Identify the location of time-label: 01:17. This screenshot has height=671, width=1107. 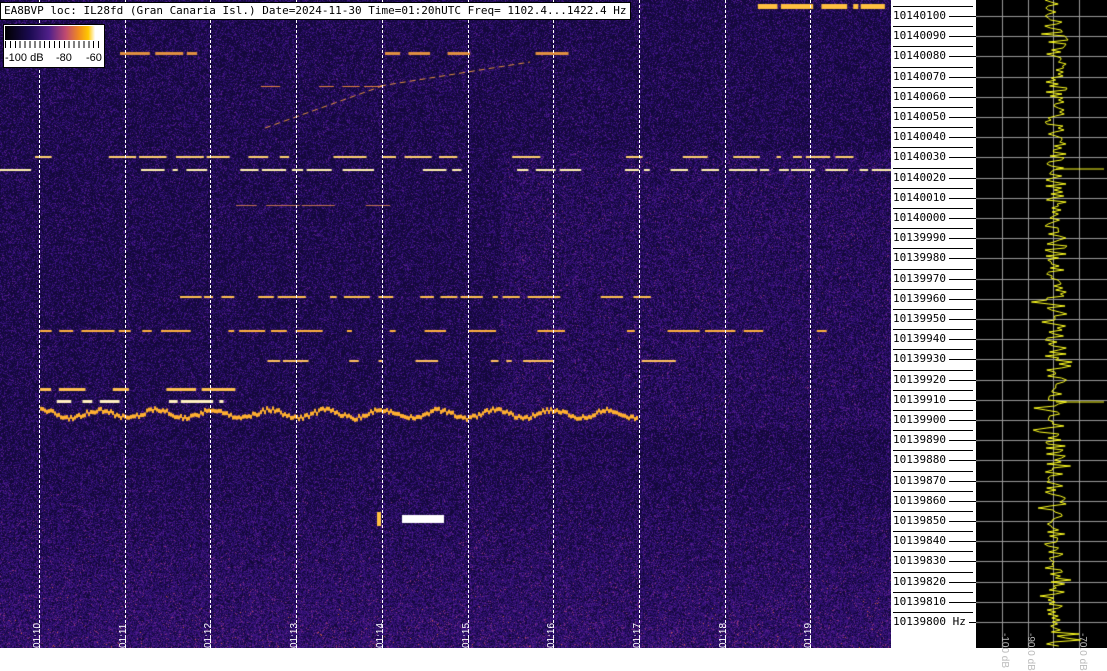
(637, 635).